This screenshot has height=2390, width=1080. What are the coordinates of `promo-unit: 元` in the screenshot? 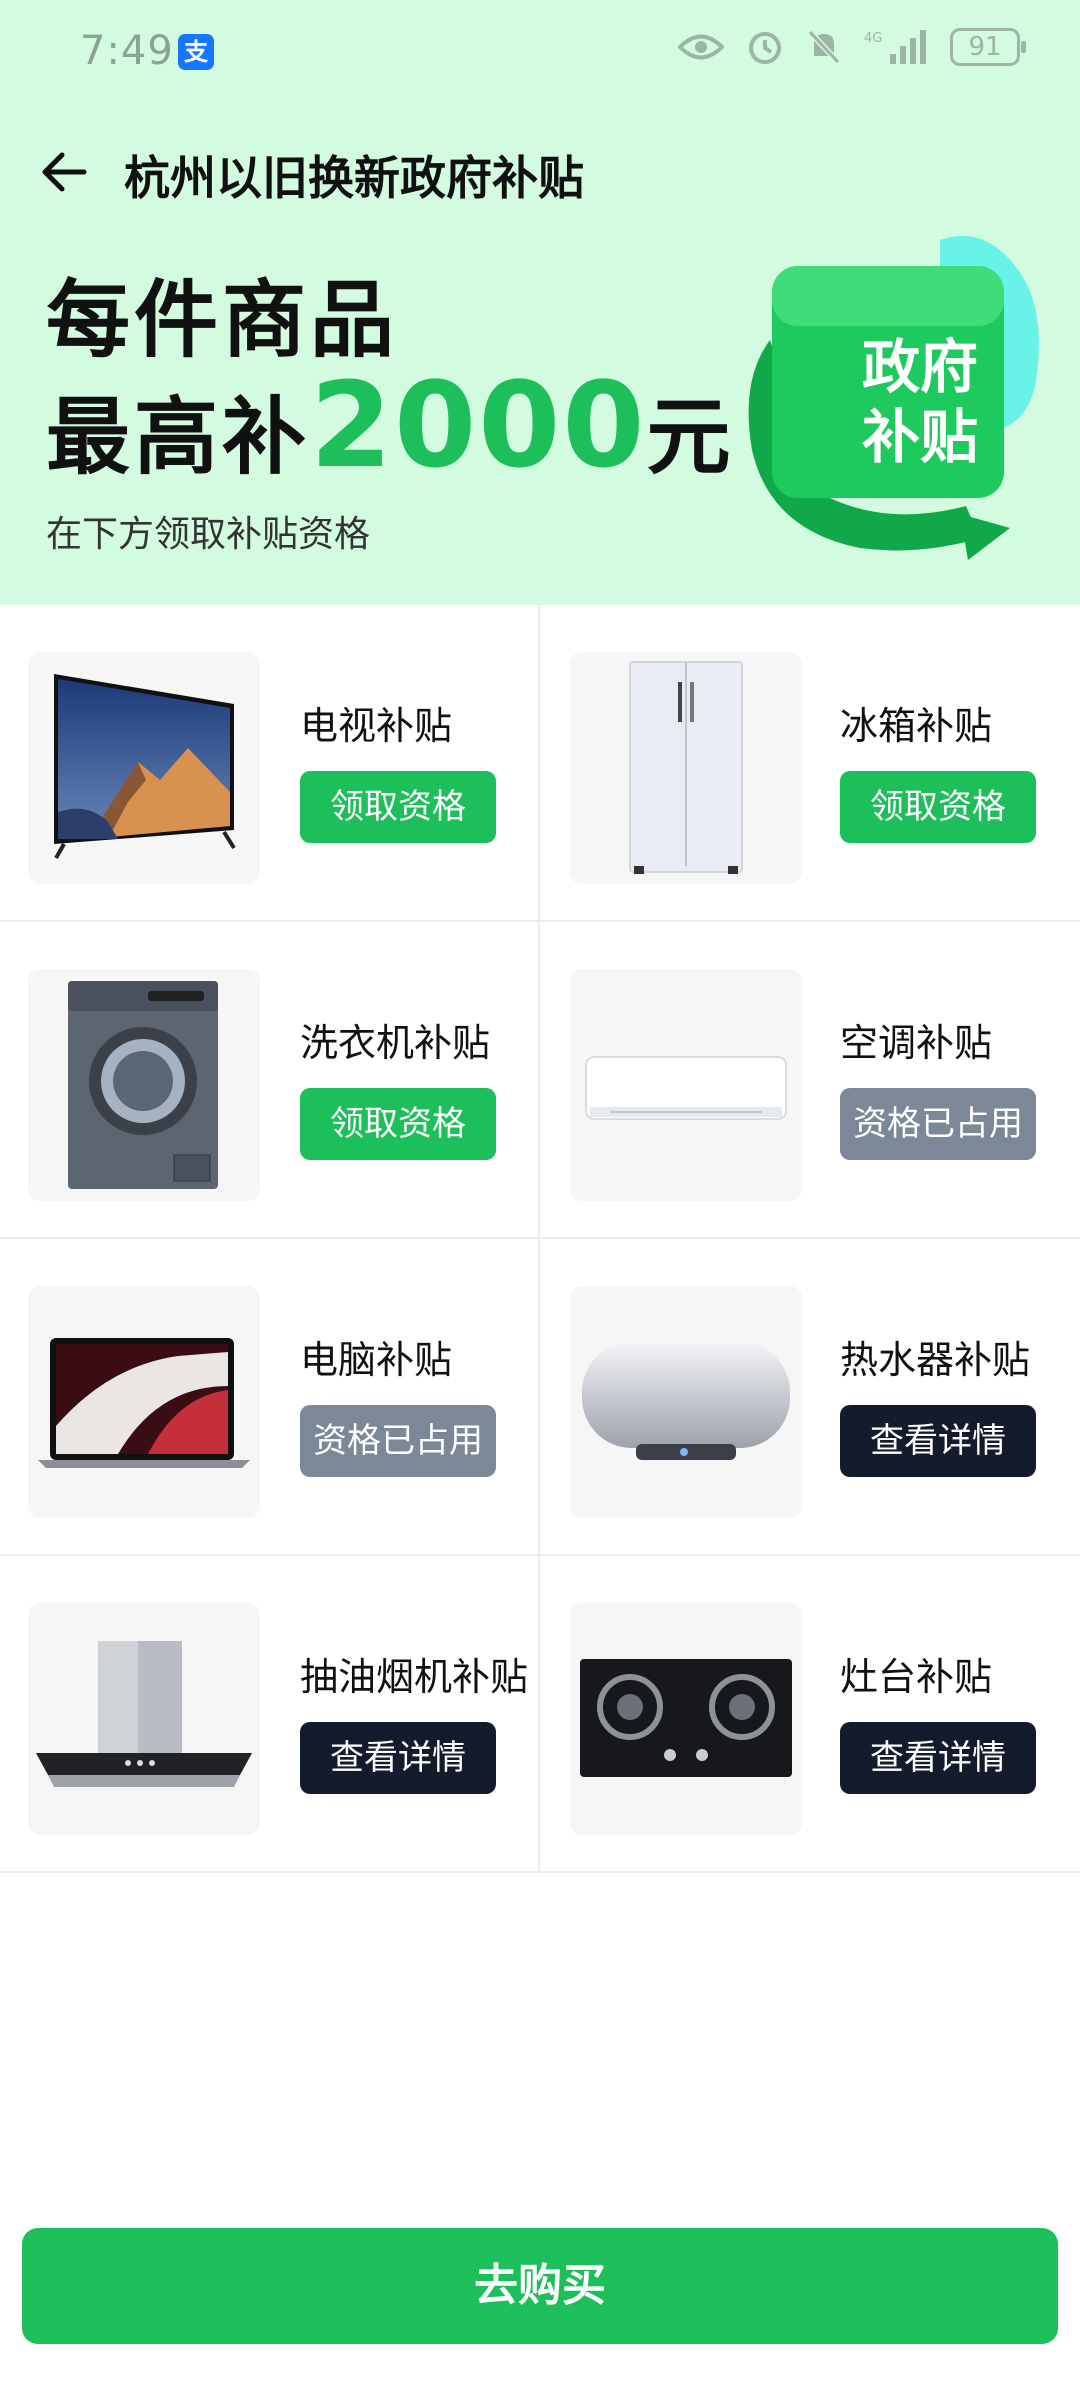 It's located at (690, 437).